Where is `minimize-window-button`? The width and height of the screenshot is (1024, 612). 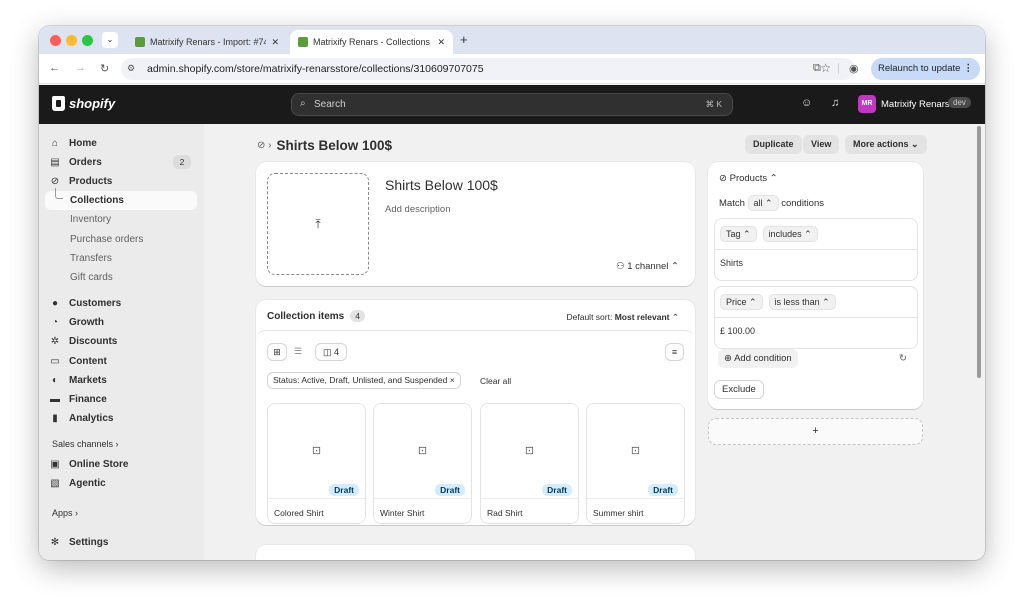
minimize-window-button is located at coordinates (71, 40).